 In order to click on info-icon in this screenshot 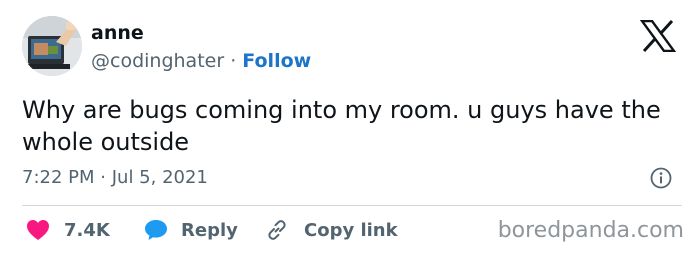, I will do `click(661, 178)`.